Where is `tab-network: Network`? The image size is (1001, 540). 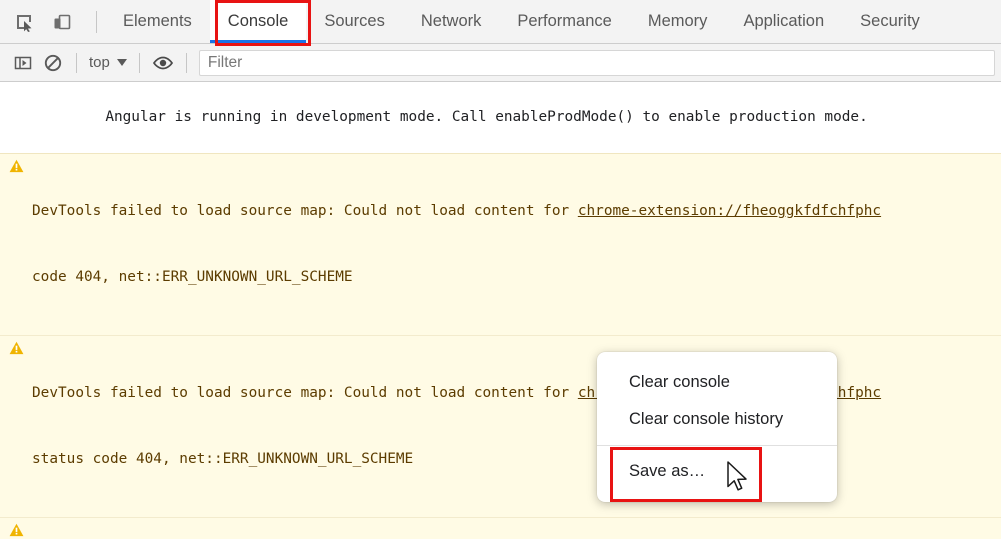 tab-network: Network is located at coordinates (451, 21).